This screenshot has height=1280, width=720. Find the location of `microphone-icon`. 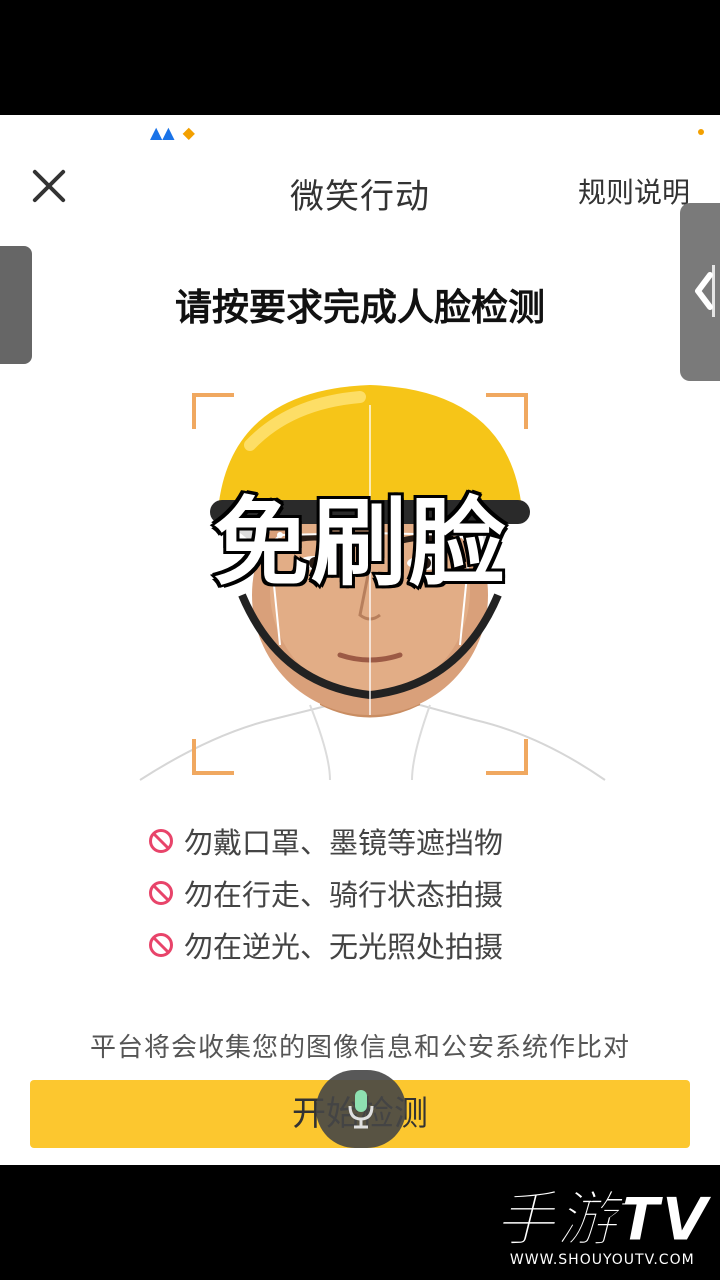

microphone-icon is located at coordinates (361, 1109).